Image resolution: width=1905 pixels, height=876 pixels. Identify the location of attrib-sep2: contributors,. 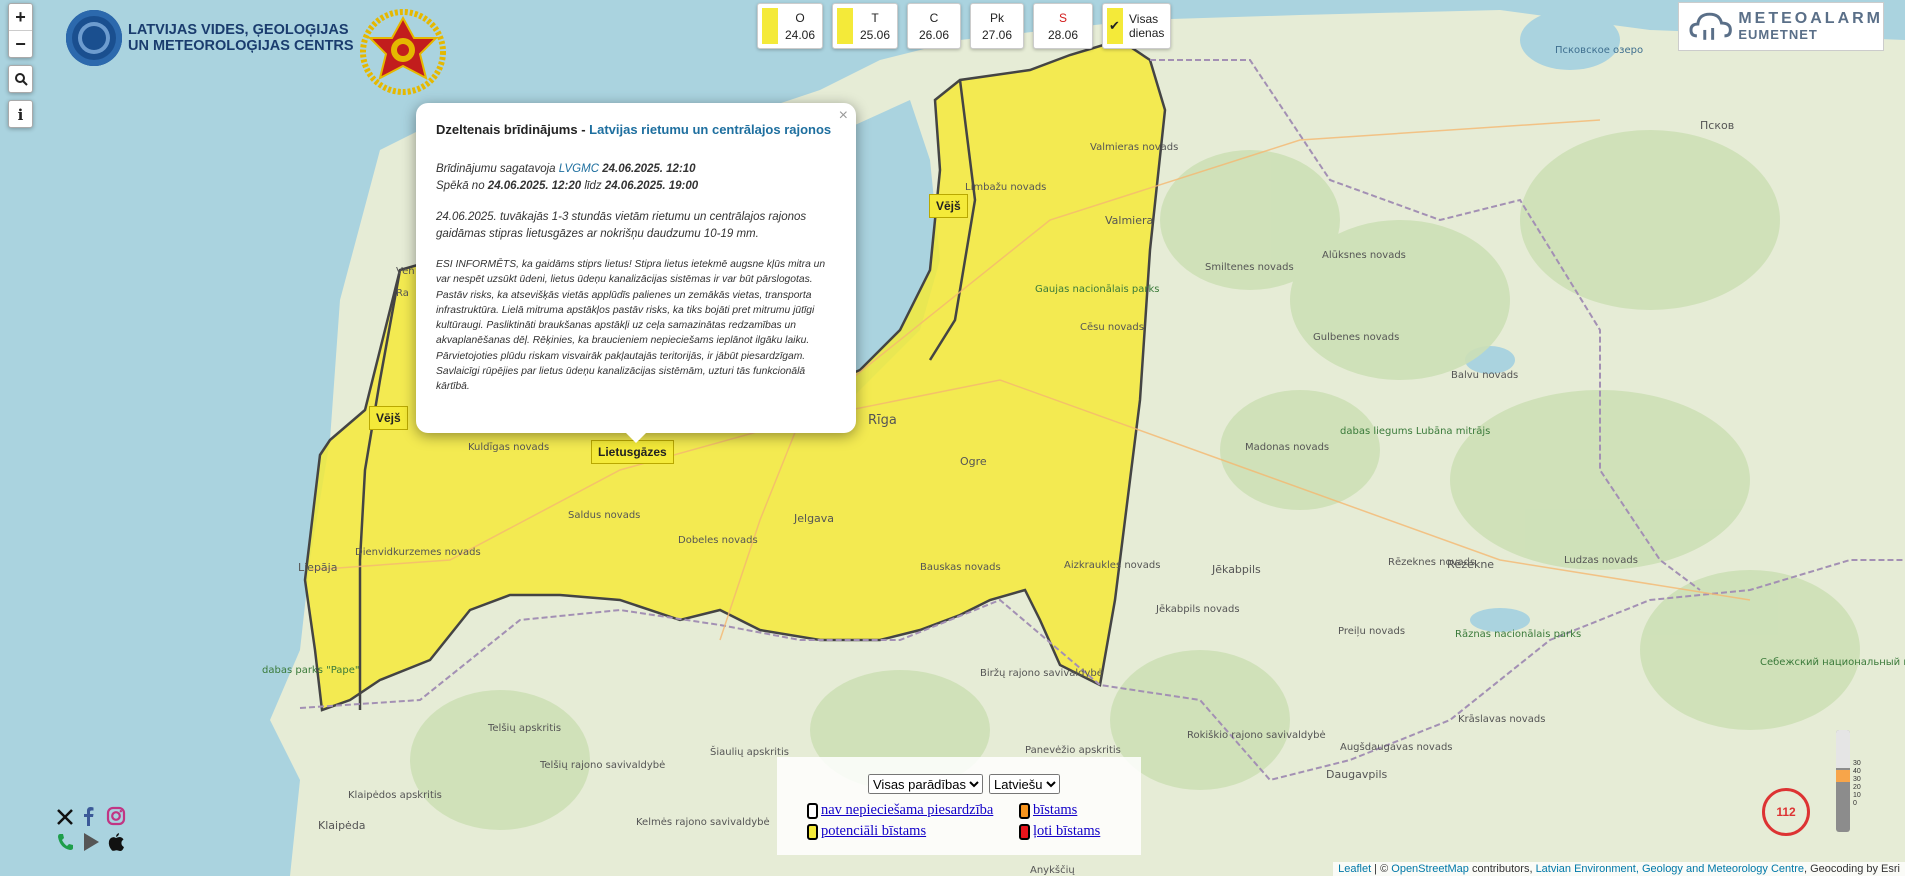
(1502, 869).